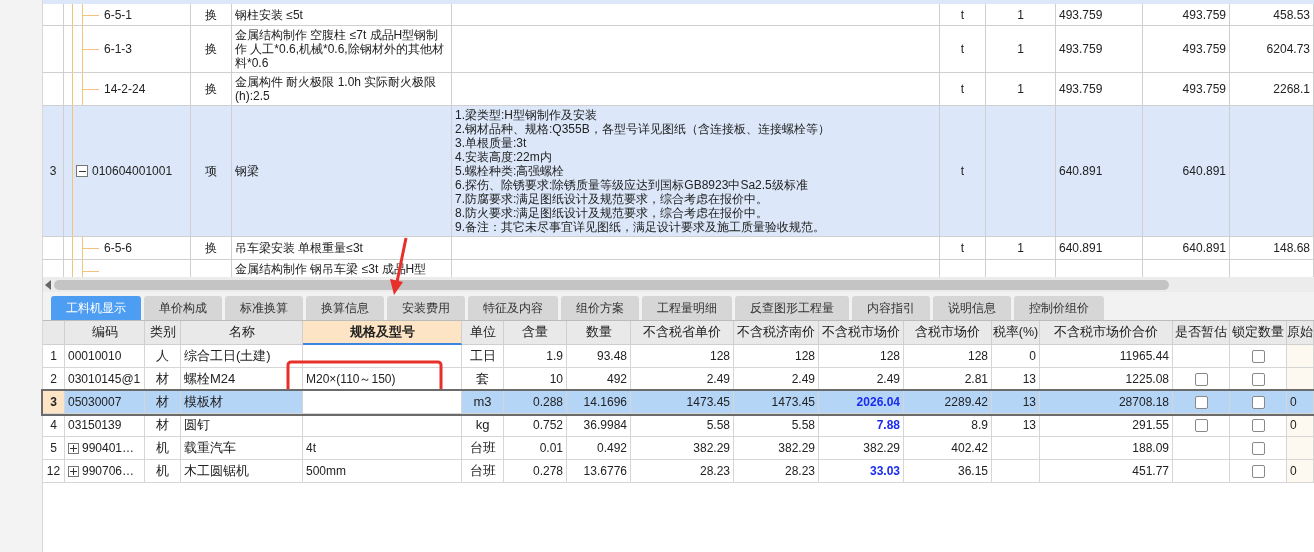 This screenshot has width=1314, height=552. What do you see at coordinates (95, 425) in the screenshot?
I see `item-code: 03150139` at bounding box center [95, 425].